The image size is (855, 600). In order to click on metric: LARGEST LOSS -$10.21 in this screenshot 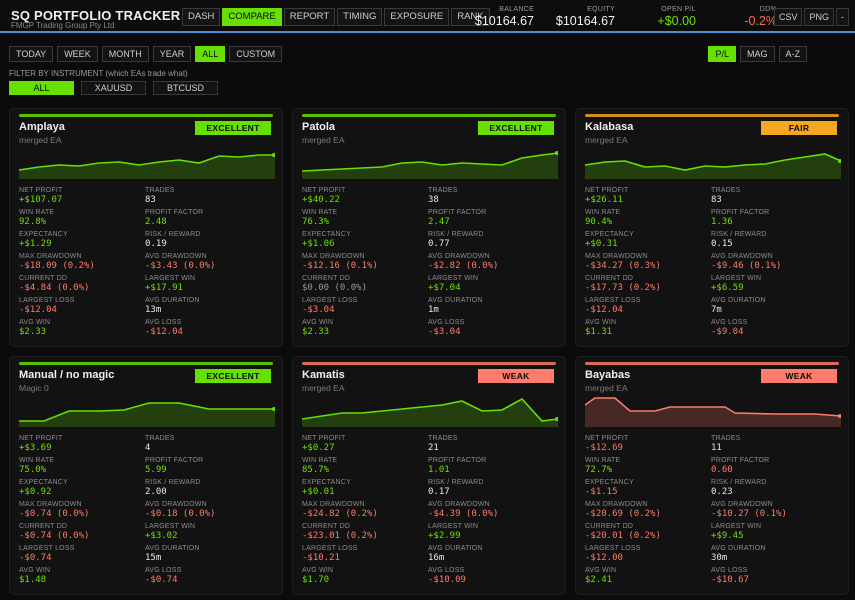, I will do `click(365, 554)`.